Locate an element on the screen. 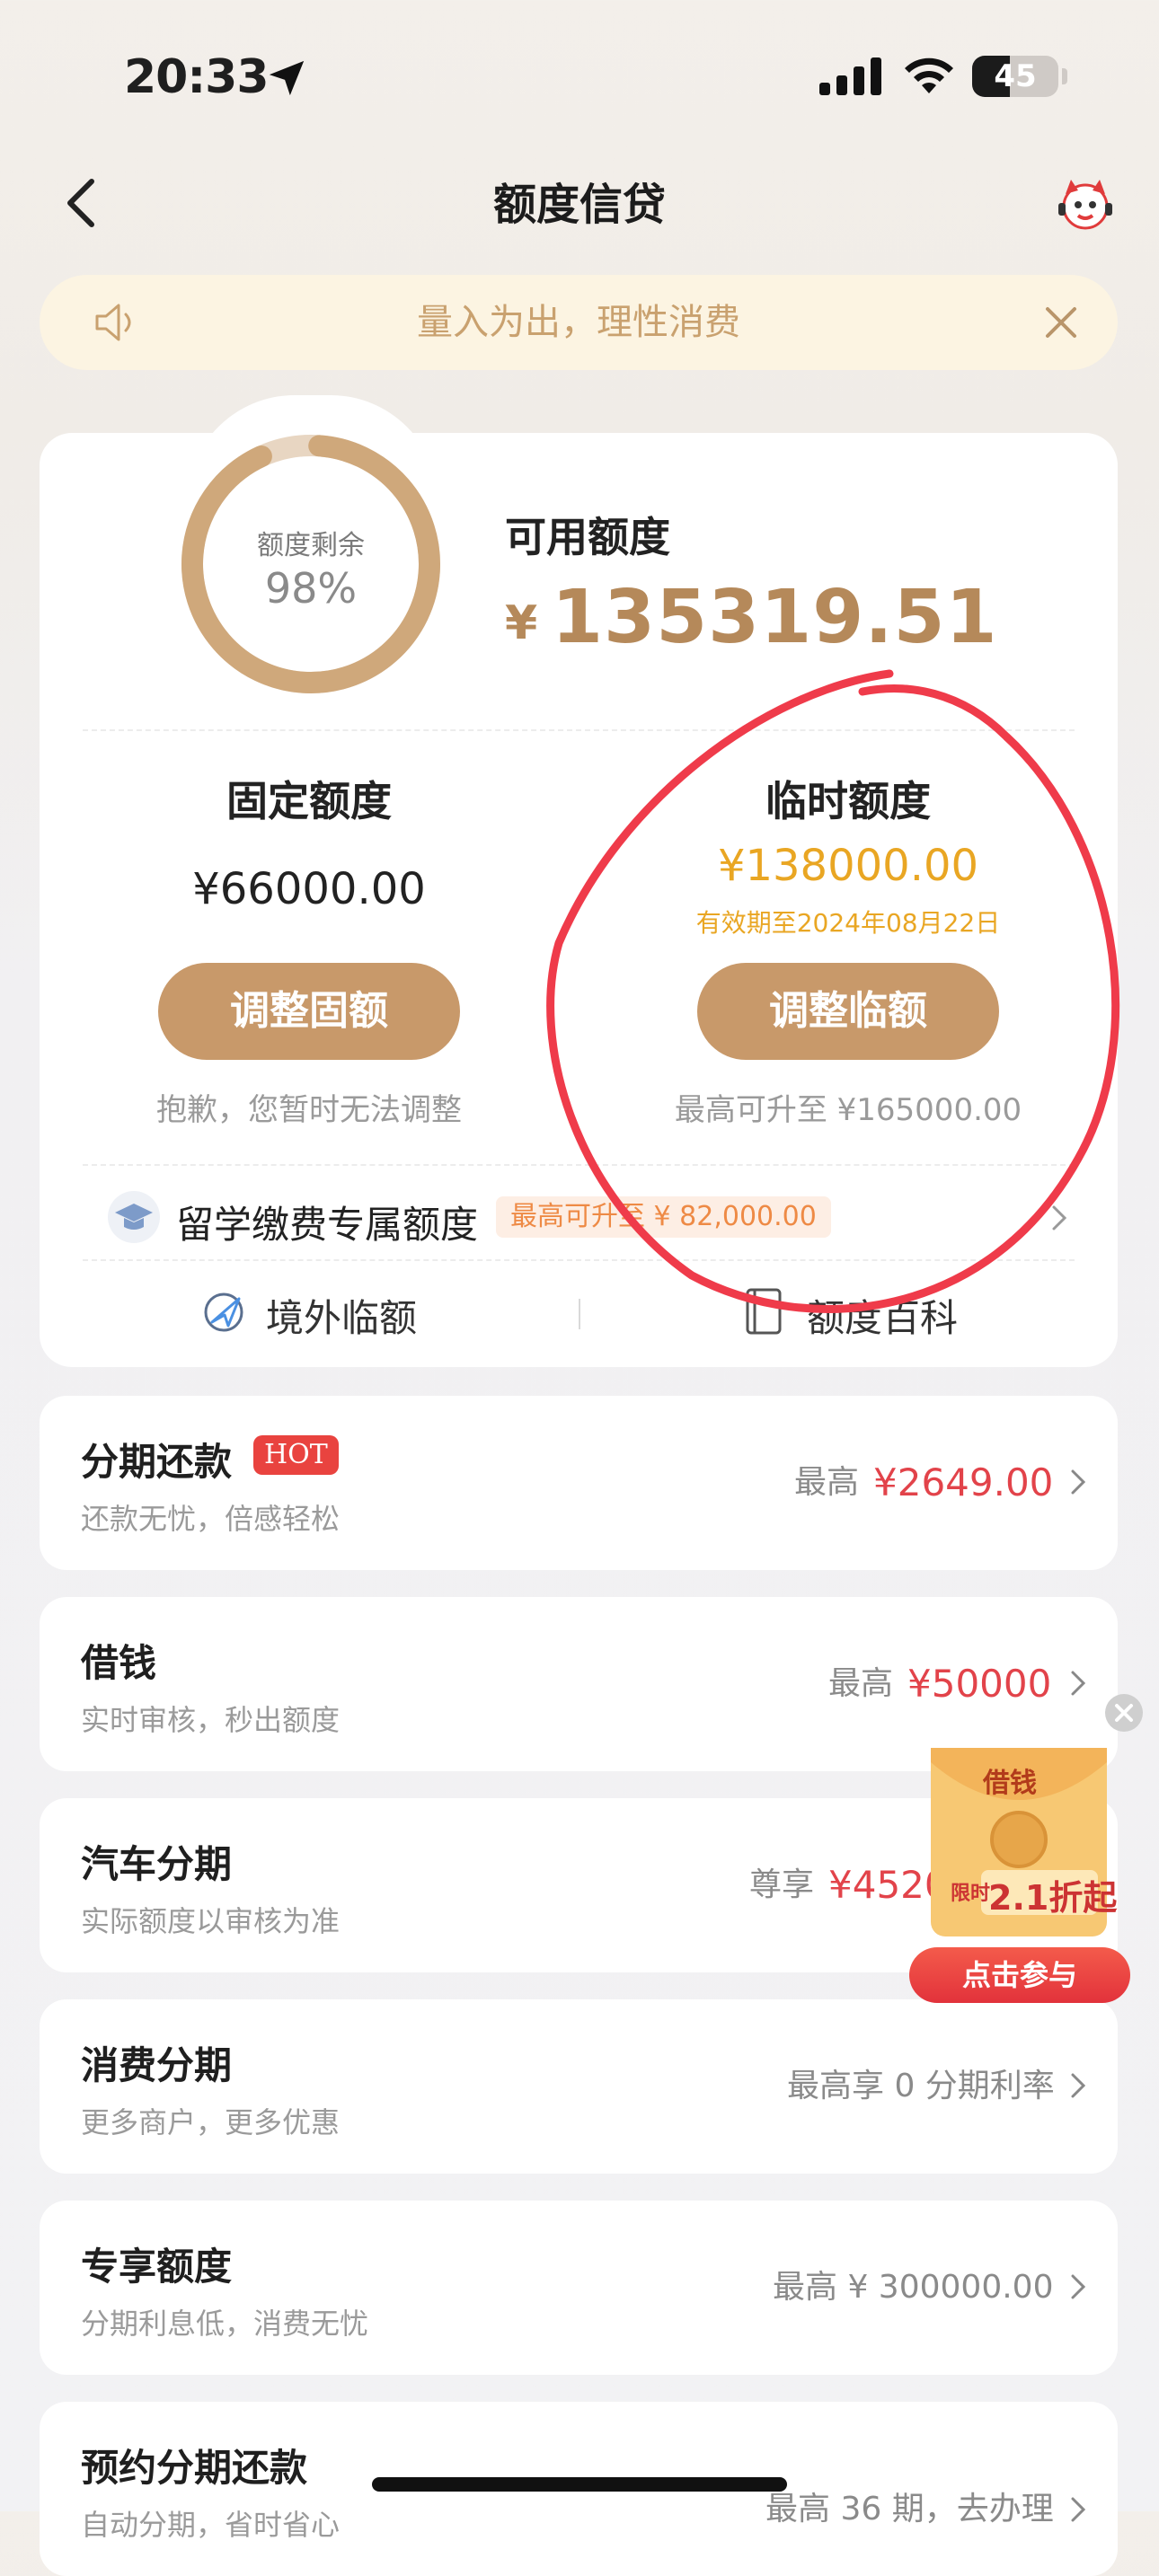 The height and width of the screenshot is (2576, 1159). exclusive-credit-card: 专享额度 分期利息低，消费无忧 最高 ¥ 300000.00 is located at coordinates (579, 2288).